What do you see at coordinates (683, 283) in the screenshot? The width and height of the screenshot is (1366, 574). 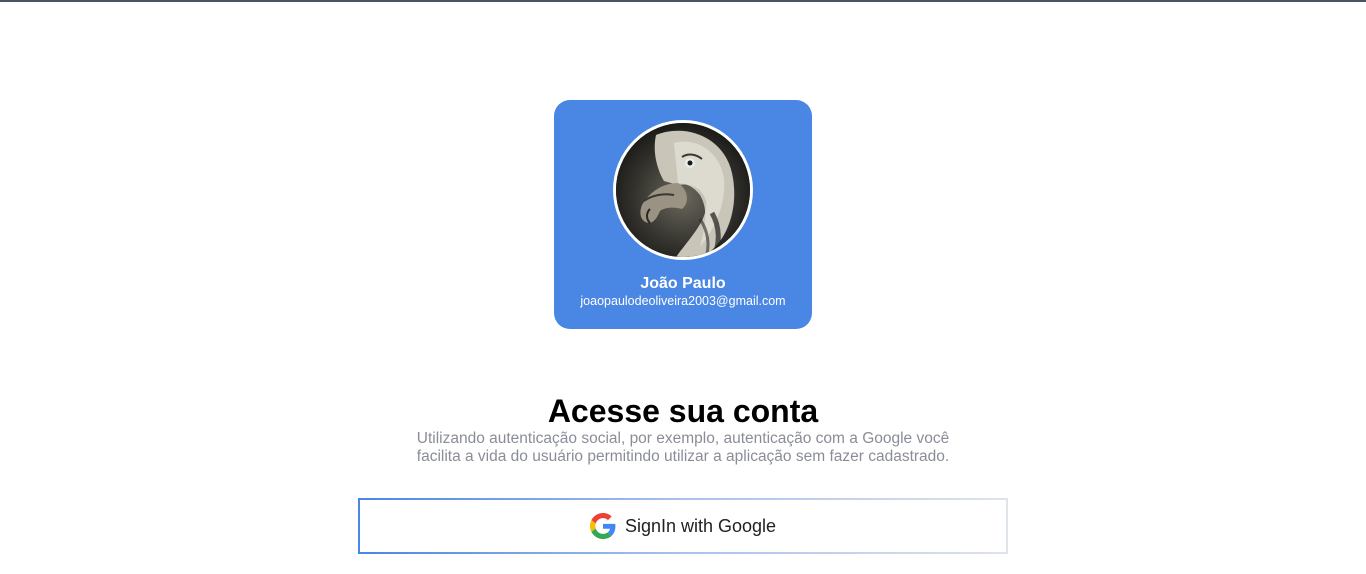 I see `user-name: João Paulo` at bounding box center [683, 283].